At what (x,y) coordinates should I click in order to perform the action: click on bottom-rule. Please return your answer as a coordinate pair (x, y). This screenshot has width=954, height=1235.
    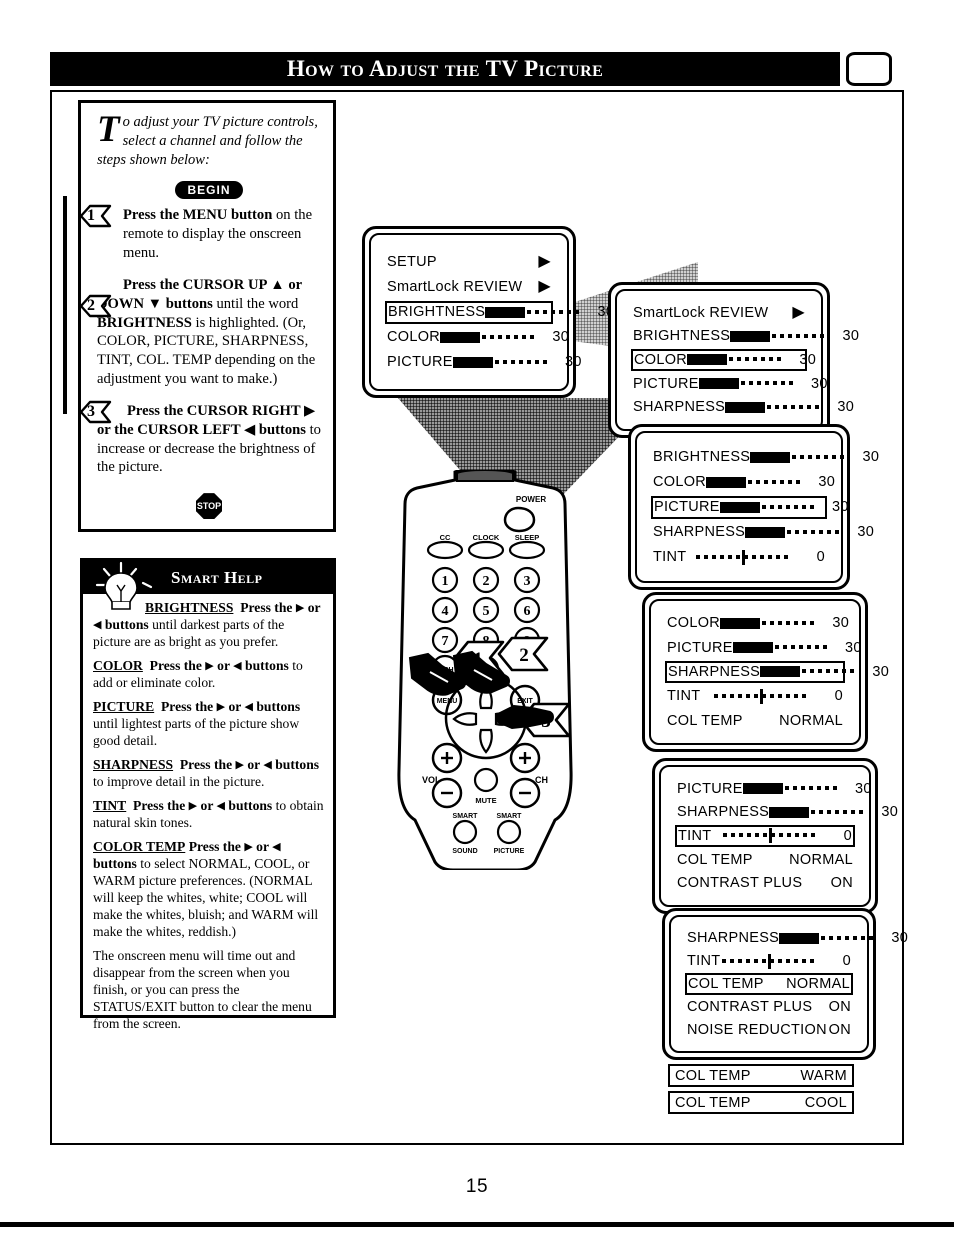
    Looking at the image, I should click on (477, 1224).